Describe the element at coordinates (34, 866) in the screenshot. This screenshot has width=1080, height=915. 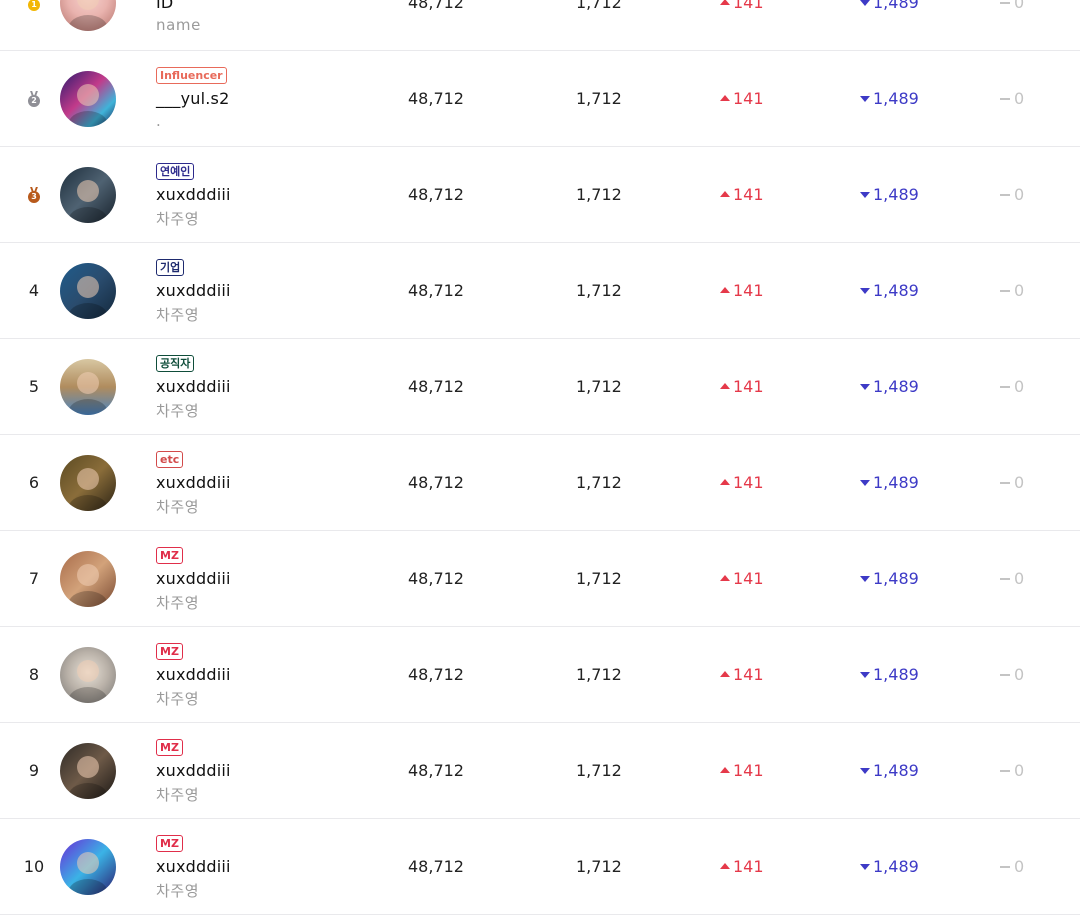
I see `rank-number: 10` at that location.